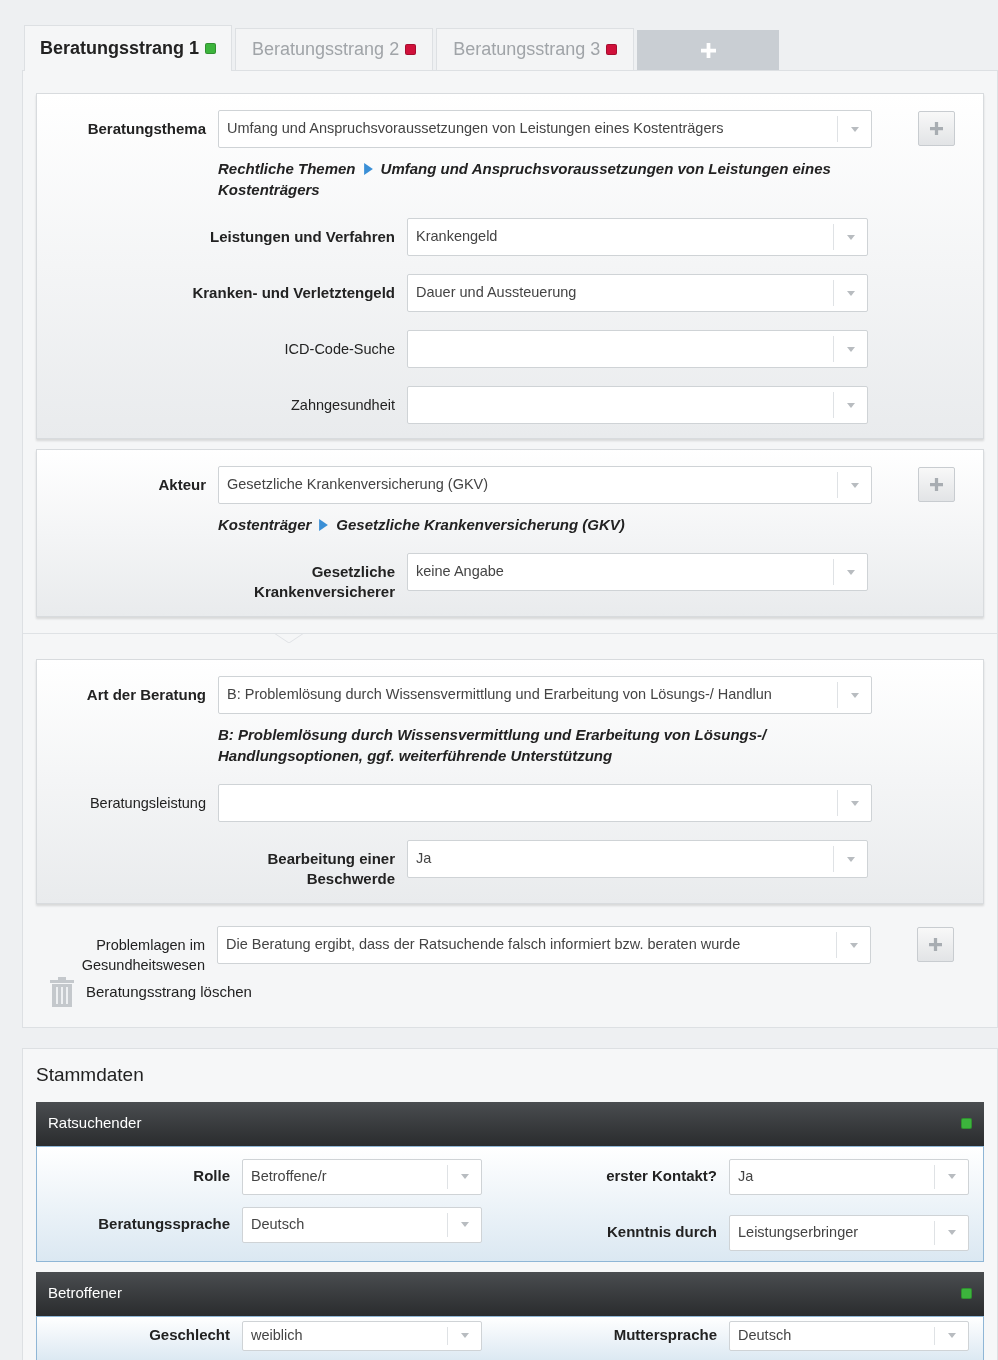 The height and width of the screenshot is (1360, 998). Describe the element at coordinates (143, 955) in the screenshot. I see `field-label: Problemlagen im Gesundheitswesen` at that location.